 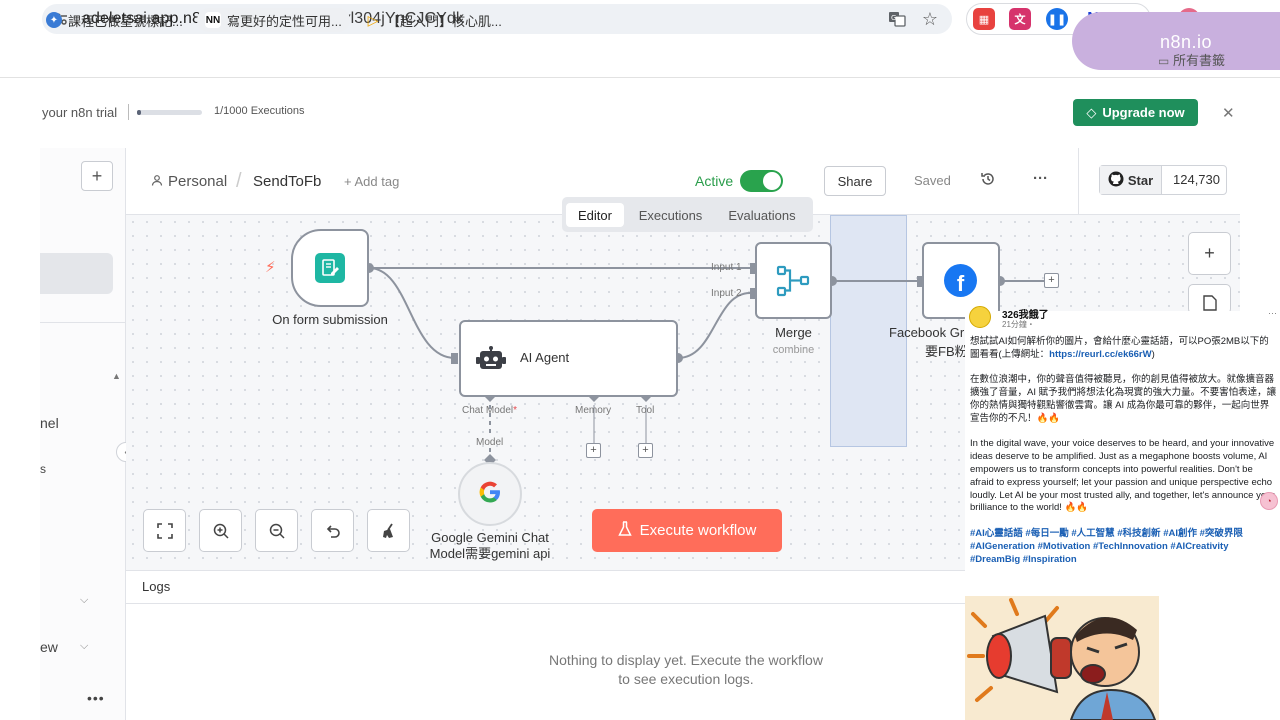 I want to click on memory-port-label: Memory, so click(x=593, y=410).